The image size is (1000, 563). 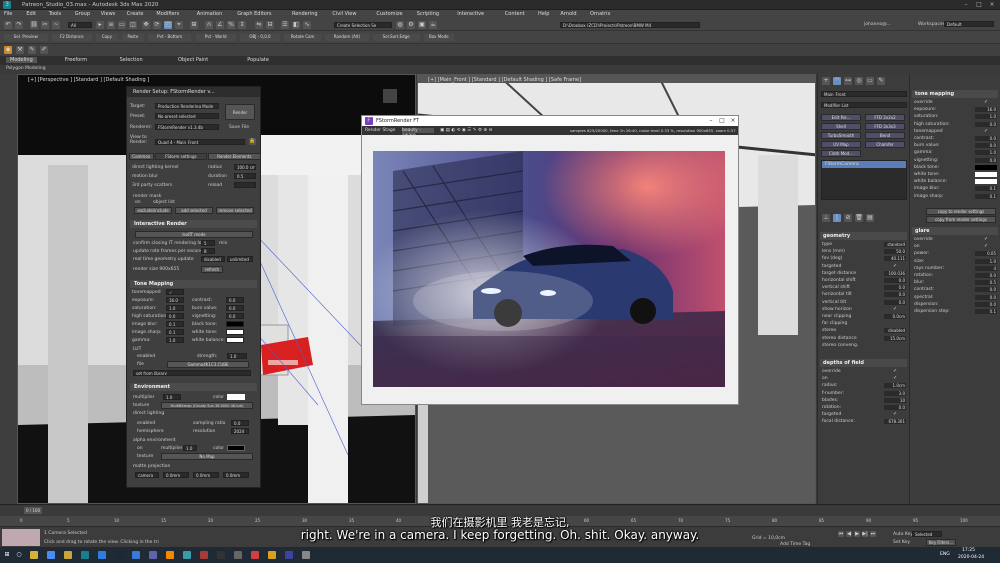 I want to click on env-color-swatch, so click(x=236, y=397).